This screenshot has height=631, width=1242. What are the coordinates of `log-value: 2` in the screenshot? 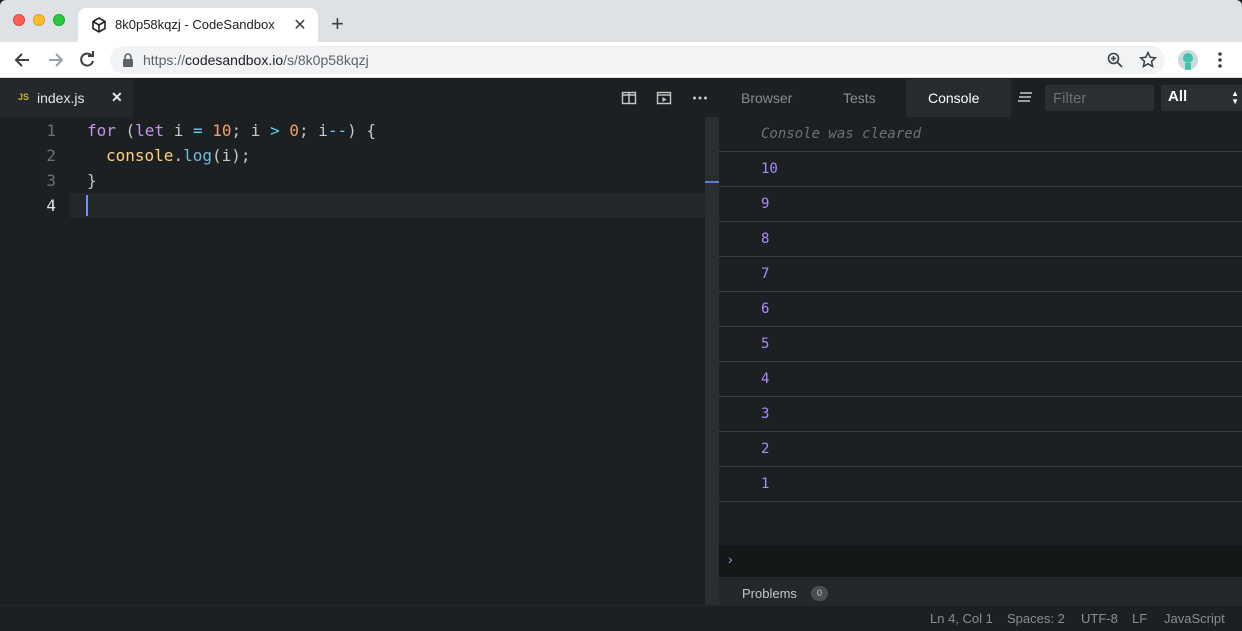 It's located at (765, 449).